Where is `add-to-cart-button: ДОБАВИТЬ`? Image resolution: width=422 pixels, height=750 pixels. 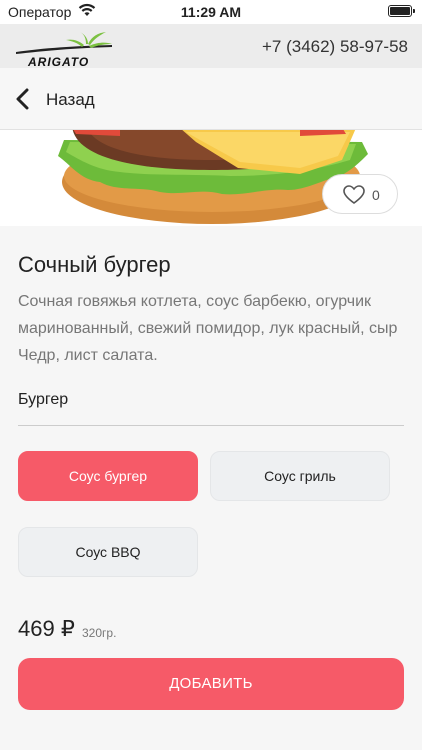 add-to-cart-button: ДОБАВИТЬ is located at coordinates (211, 684).